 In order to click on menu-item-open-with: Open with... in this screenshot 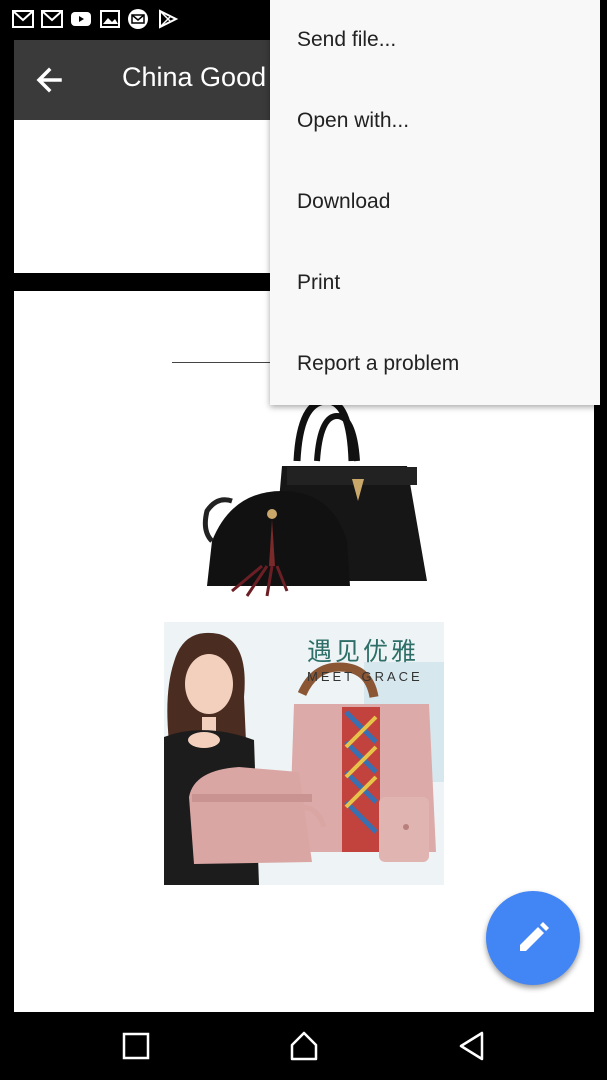, I will do `click(435, 121)`.